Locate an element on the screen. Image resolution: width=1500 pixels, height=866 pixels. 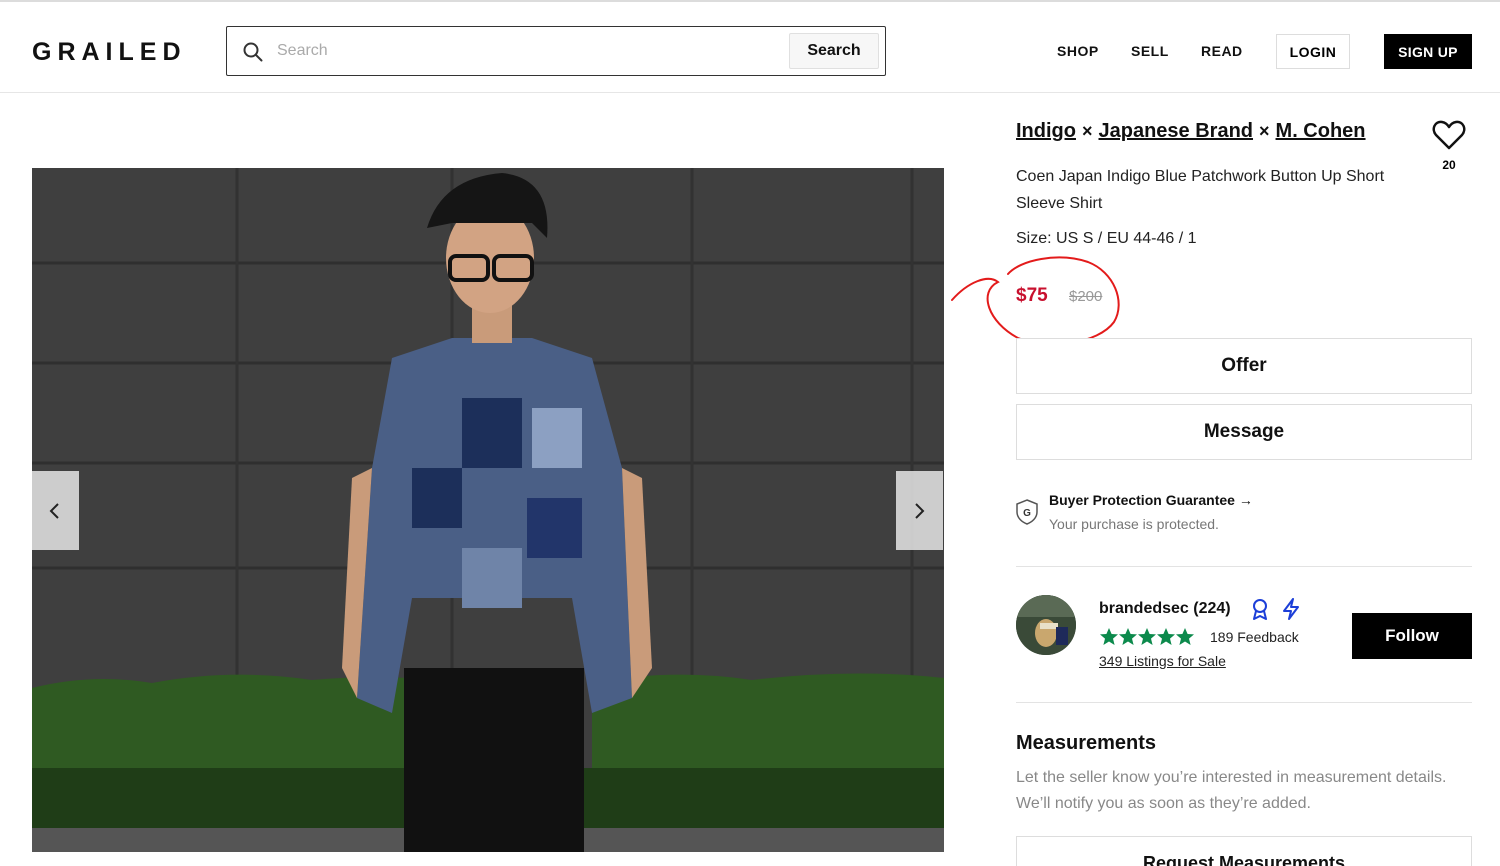
offer-button: Offer is located at coordinates (1244, 366).